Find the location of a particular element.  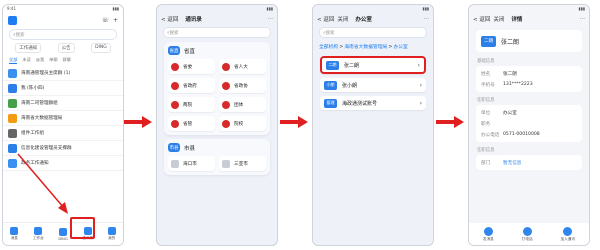

org-item: 三亚市 is located at coordinates (242, 163).